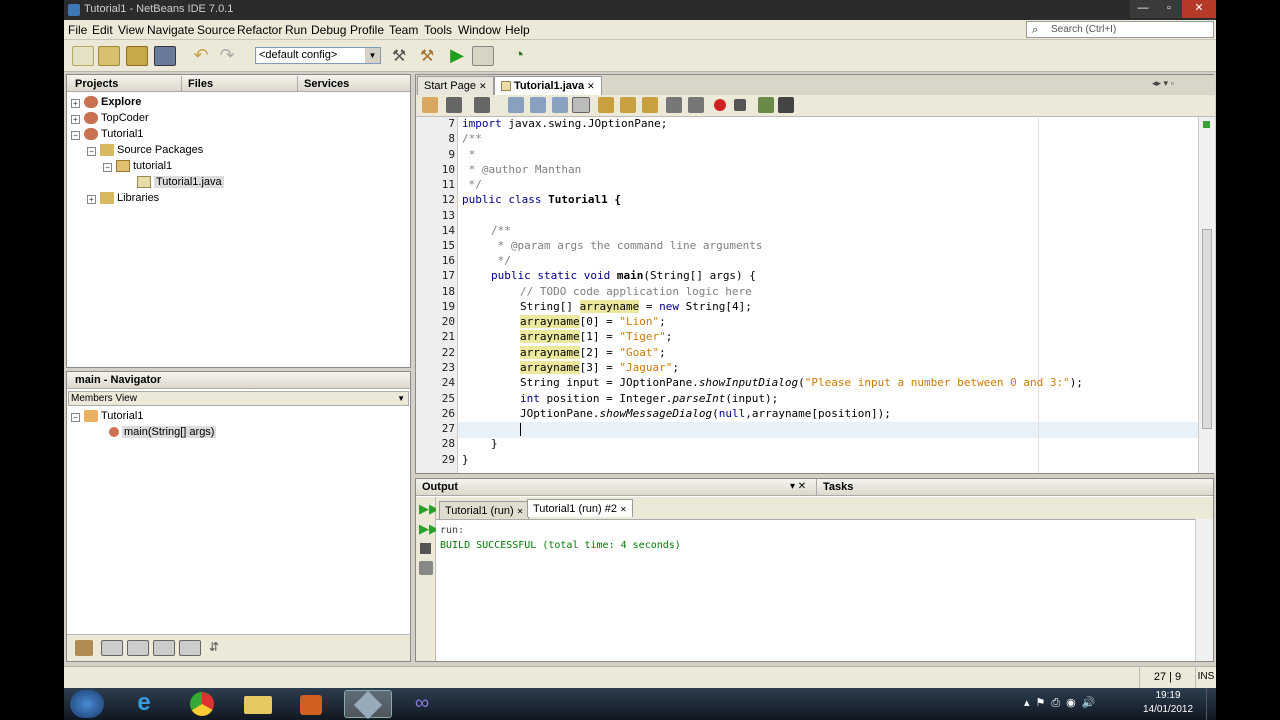  What do you see at coordinates (457, 56) in the screenshot?
I see `run-play-icon: ▶` at bounding box center [457, 56].